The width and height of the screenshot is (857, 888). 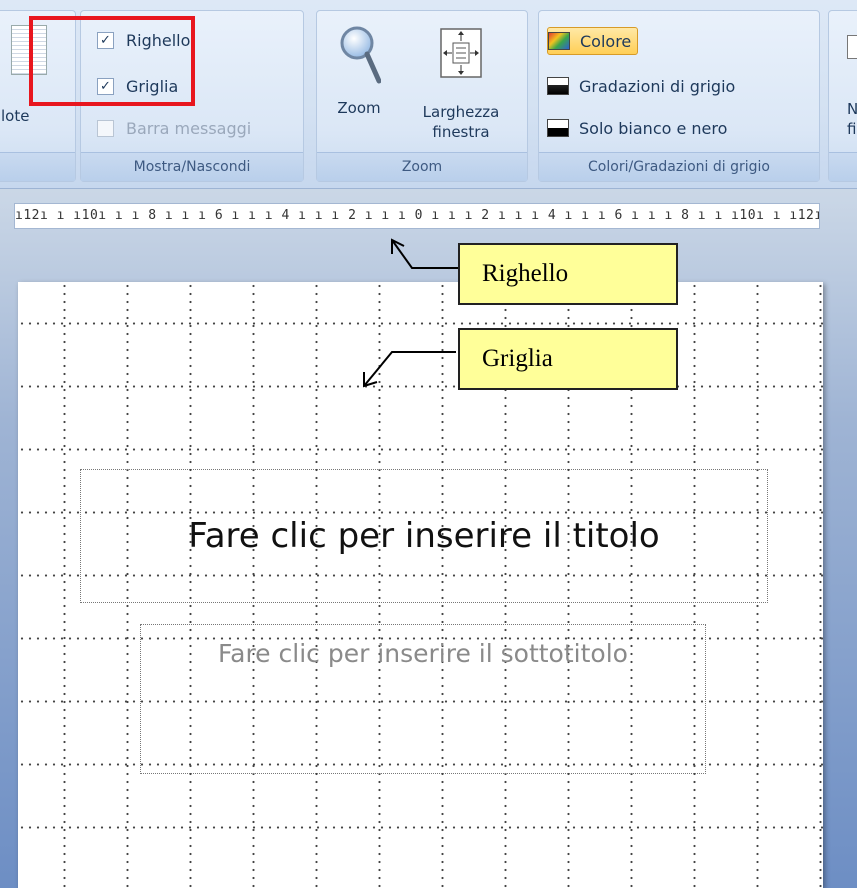 What do you see at coordinates (517, 358) in the screenshot?
I see `grid-callout-text: Griglia` at bounding box center [517, 358].